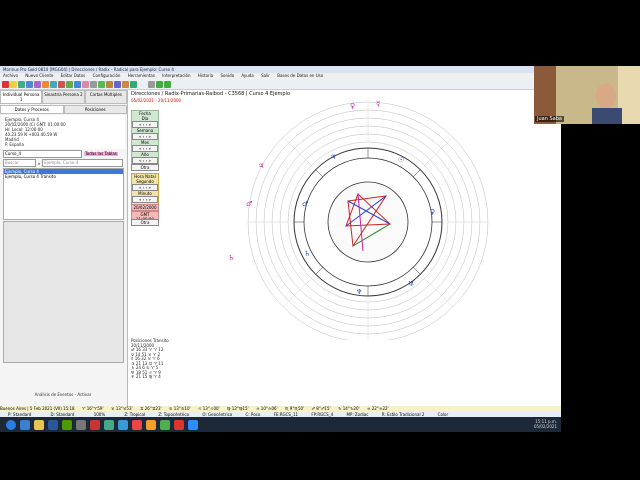 This screenshot has height=480, width=640. I want to click on all-tables-label: Todas las Tablas, so click(101, 154).